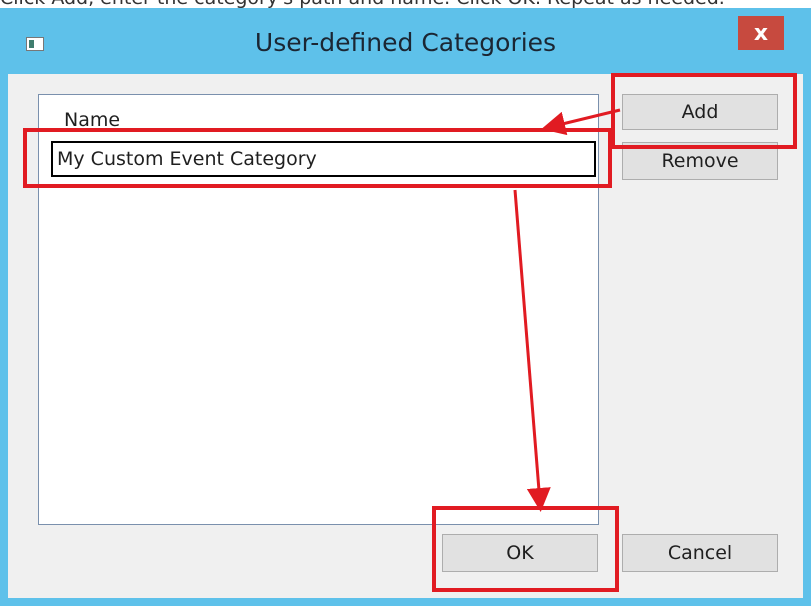 The width and height of the screenshot is (811, 606). Describe the element at coordinates (700, 112) in the screenshot. I see `add-button: Add` at that location.